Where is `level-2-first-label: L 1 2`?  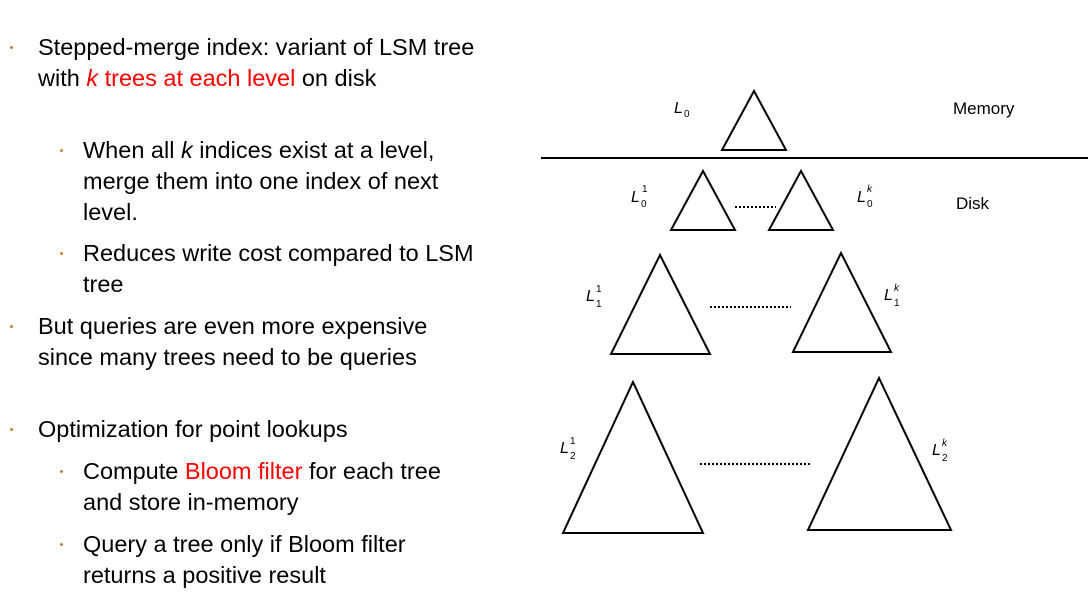
level-2-first-label: L 1 2 is located at coordinates (568, 449).